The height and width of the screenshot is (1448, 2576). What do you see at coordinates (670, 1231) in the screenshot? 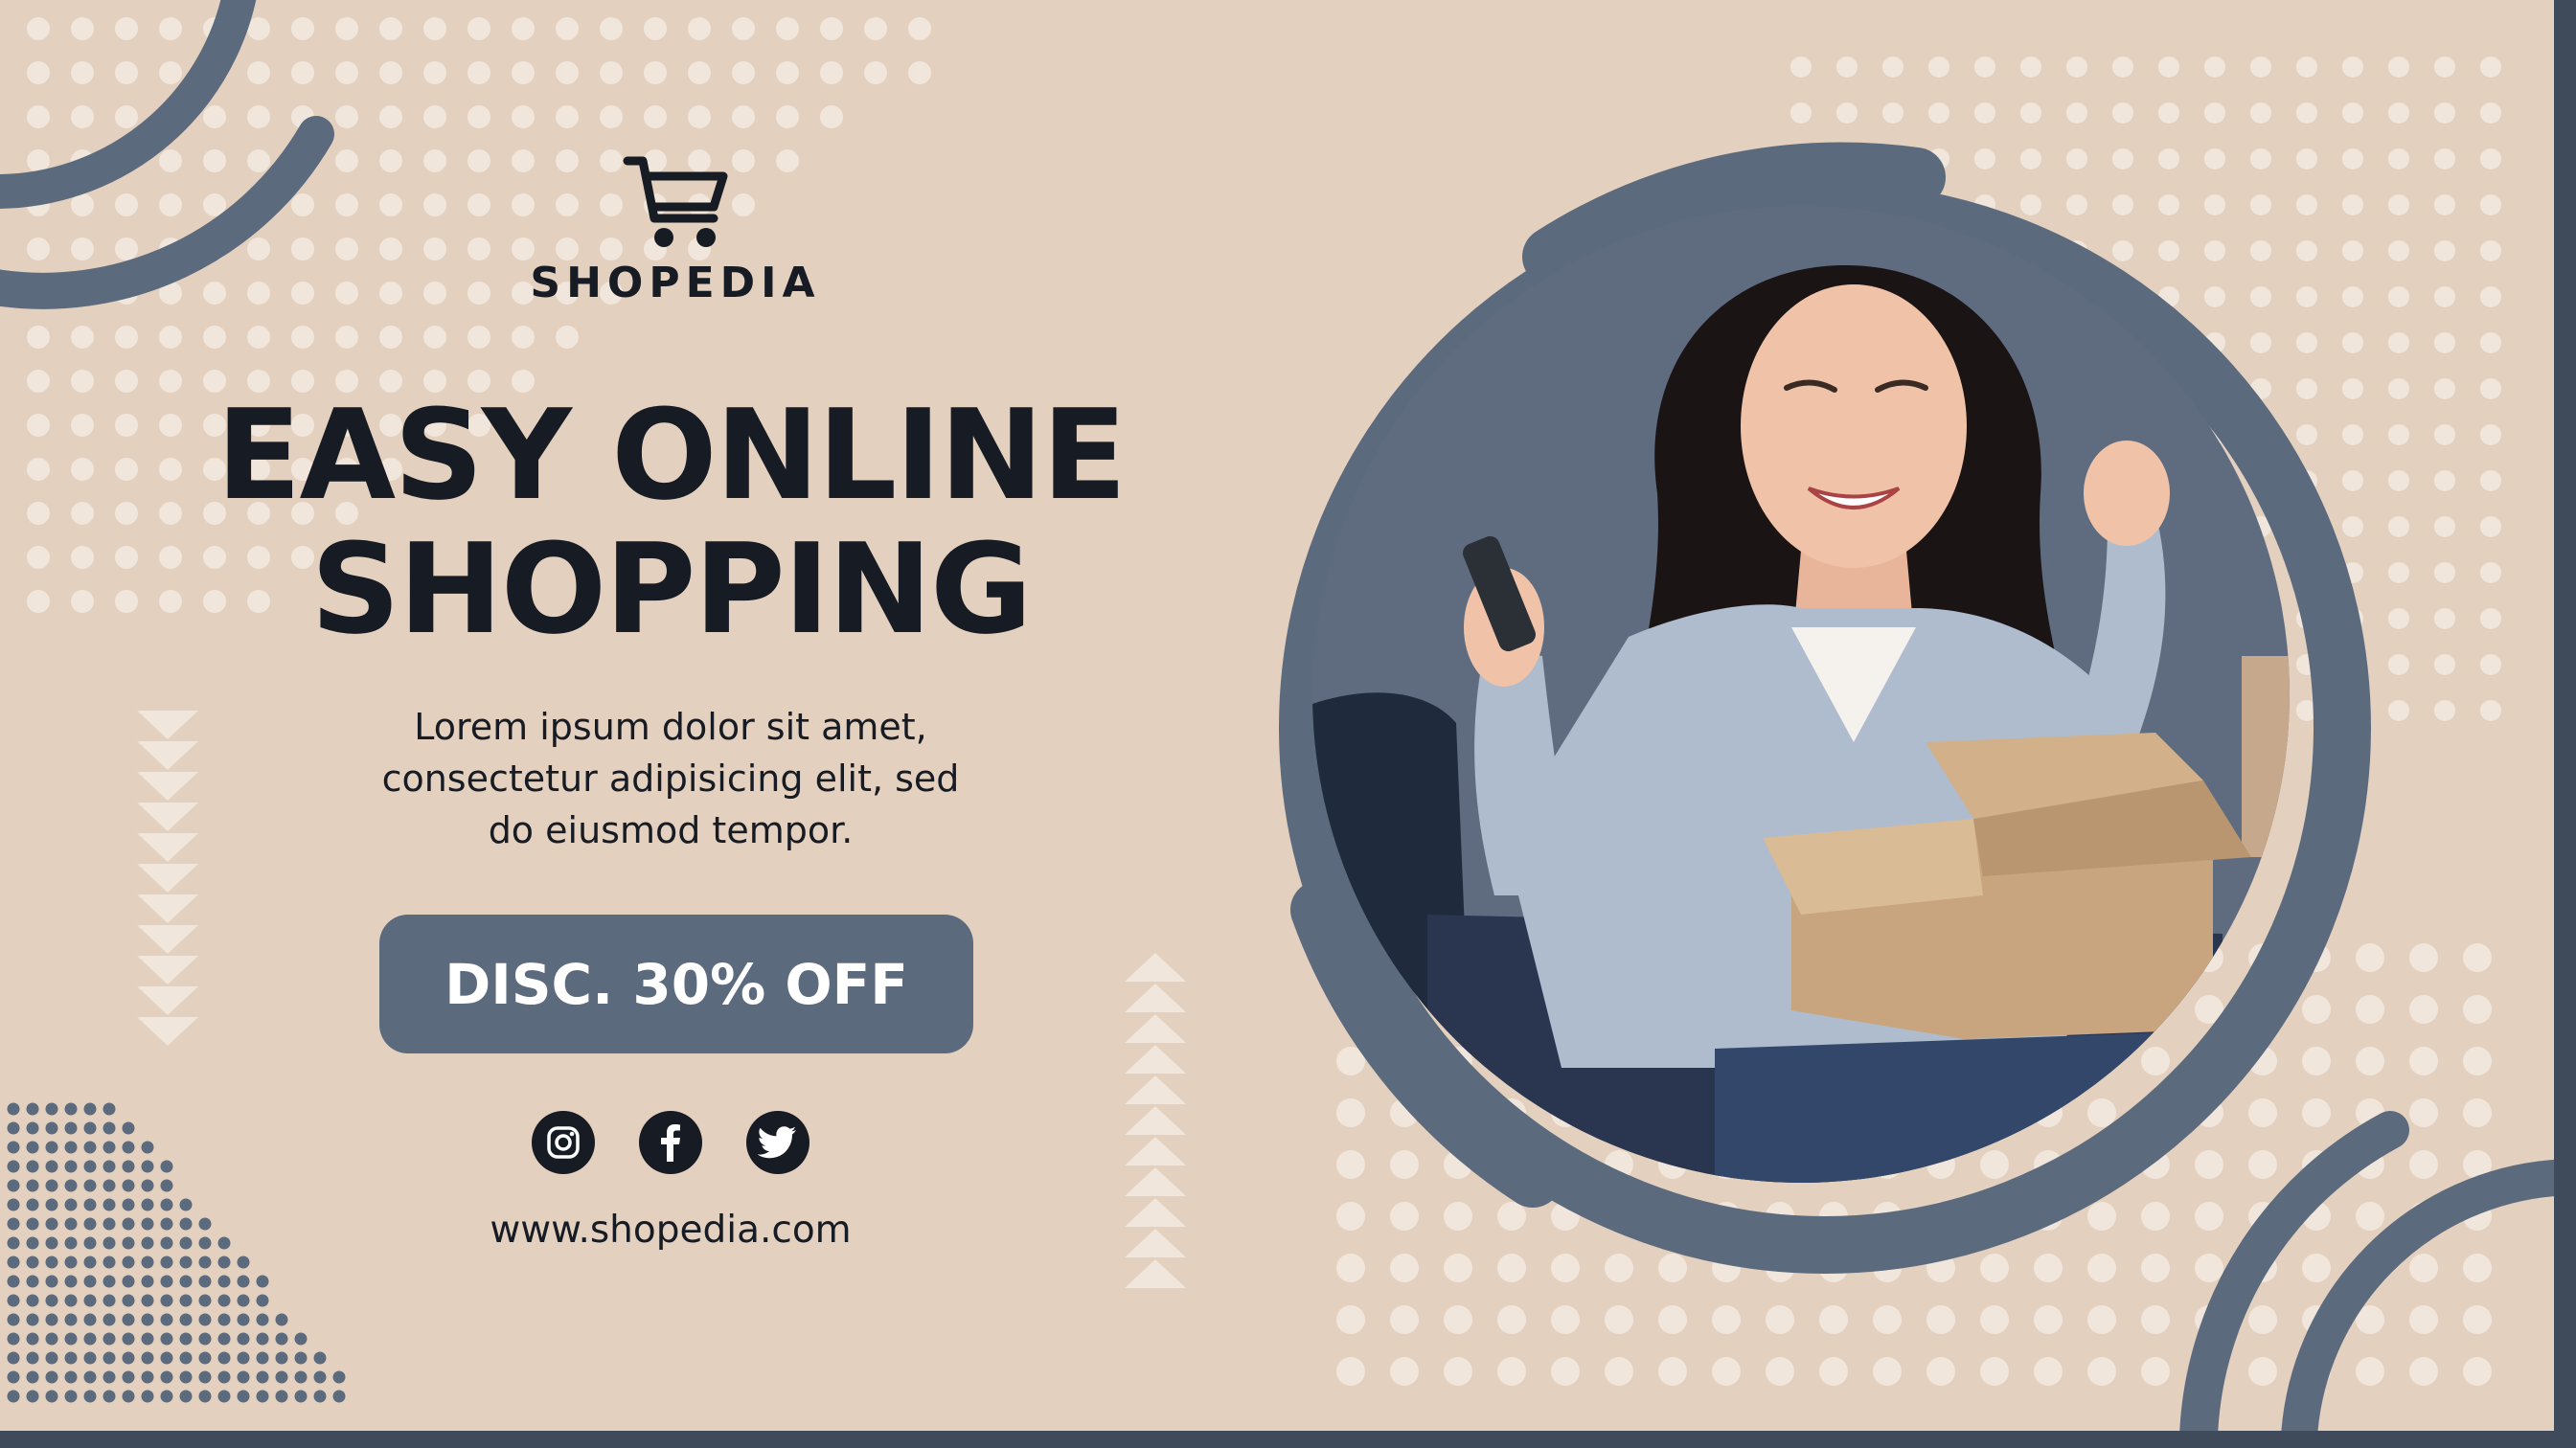
I see `website-link: www.shopedia.com` at bounding box center [670, 1231].